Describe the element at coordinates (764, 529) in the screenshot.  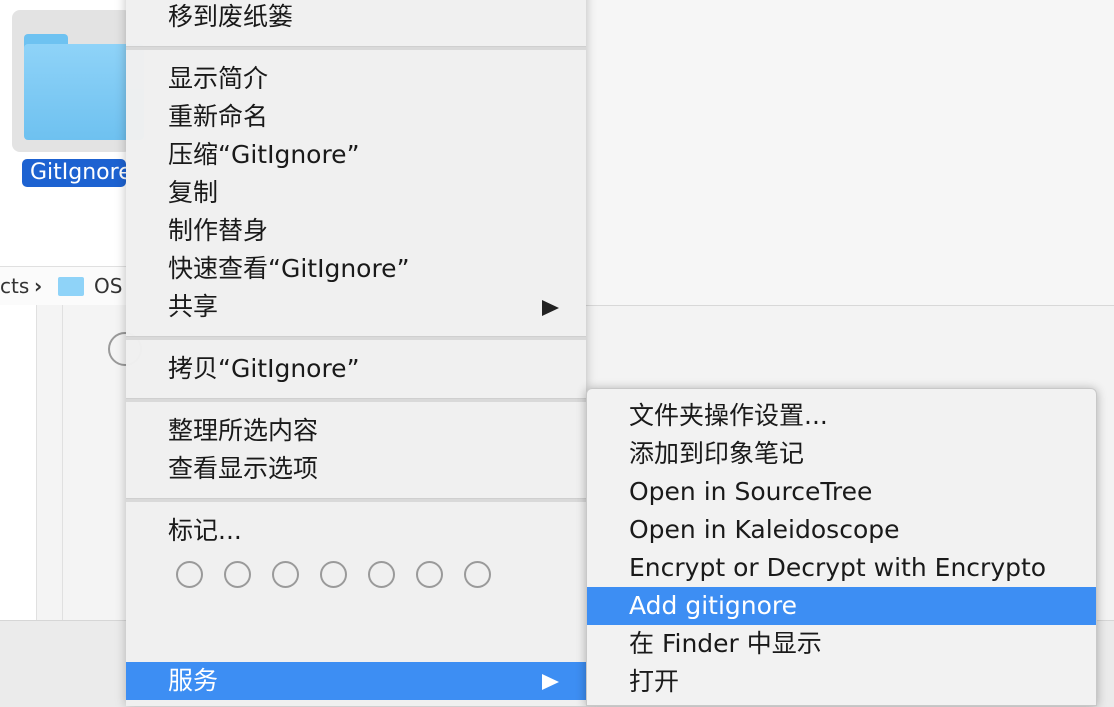
I see `submenu-item-label: Open in Kaleidoscope` at that location.